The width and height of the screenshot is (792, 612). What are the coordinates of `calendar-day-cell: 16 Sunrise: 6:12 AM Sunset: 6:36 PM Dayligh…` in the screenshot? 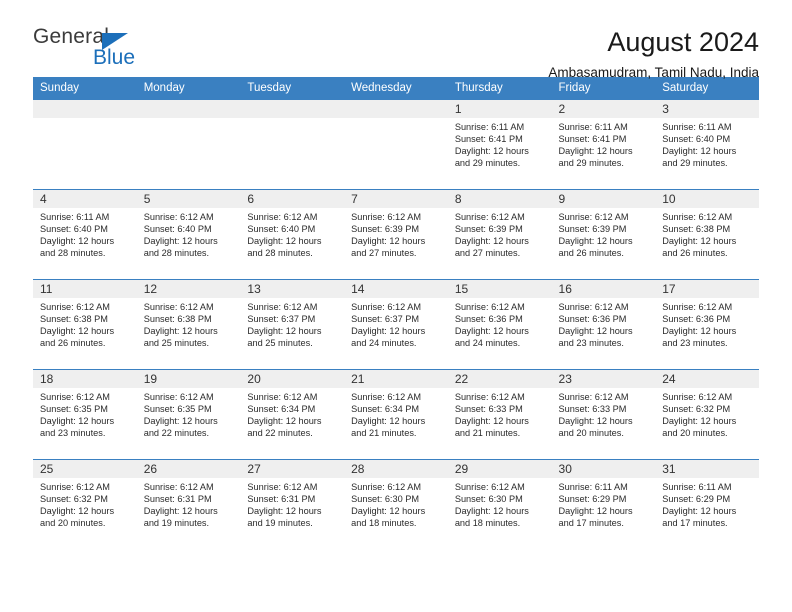 It's located at (603, 324).